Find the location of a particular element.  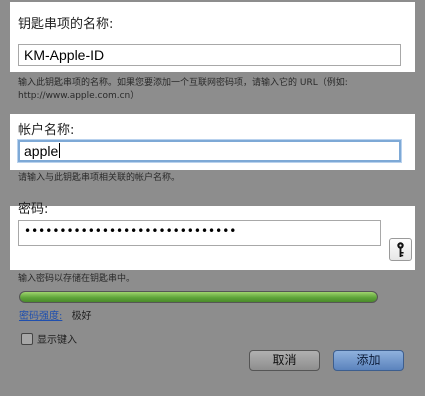

password-field: •••••••••••••••••••••••••••••• is located at coordinates (199, 233).